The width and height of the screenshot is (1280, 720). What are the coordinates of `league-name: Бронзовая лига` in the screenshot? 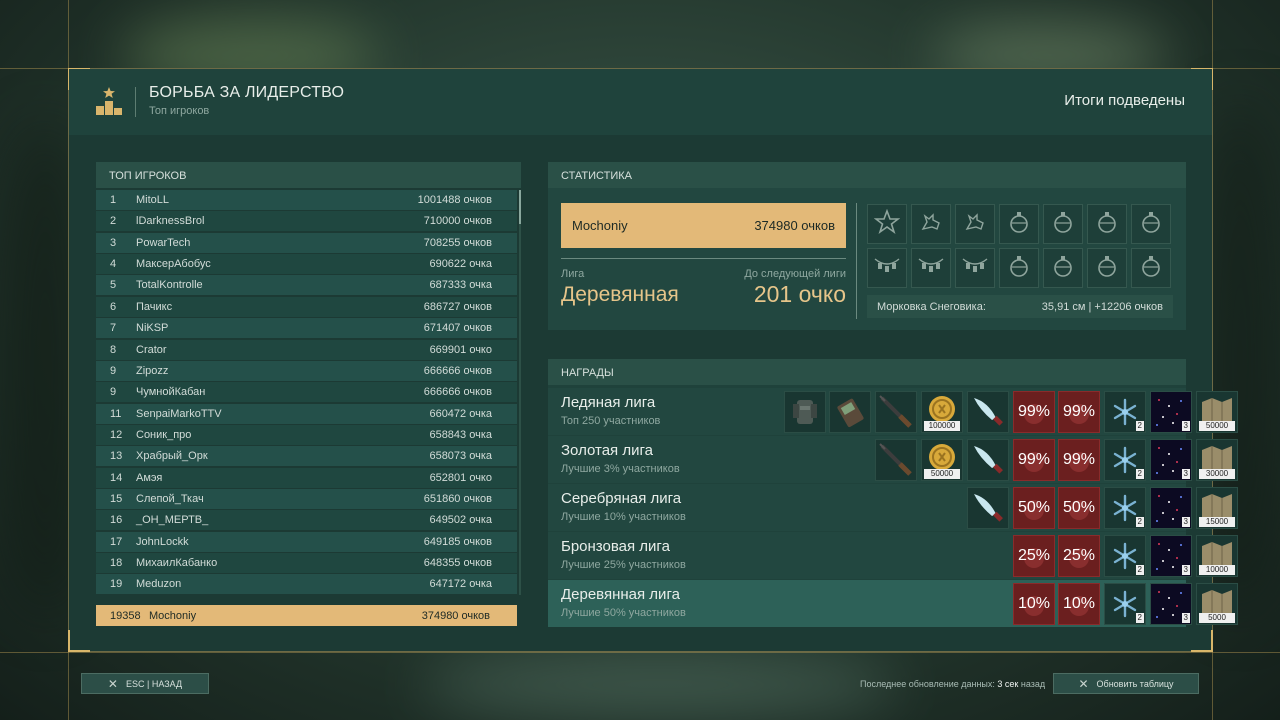 It's located at (615, 546).